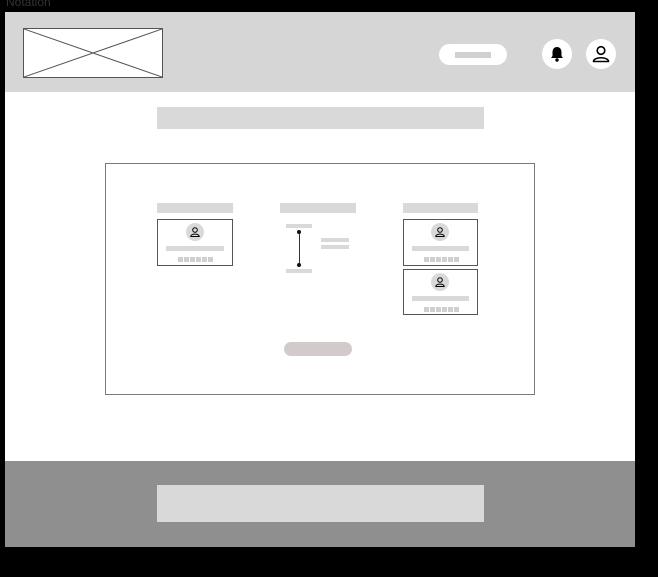  I want to click on footer, so click(320, 504).